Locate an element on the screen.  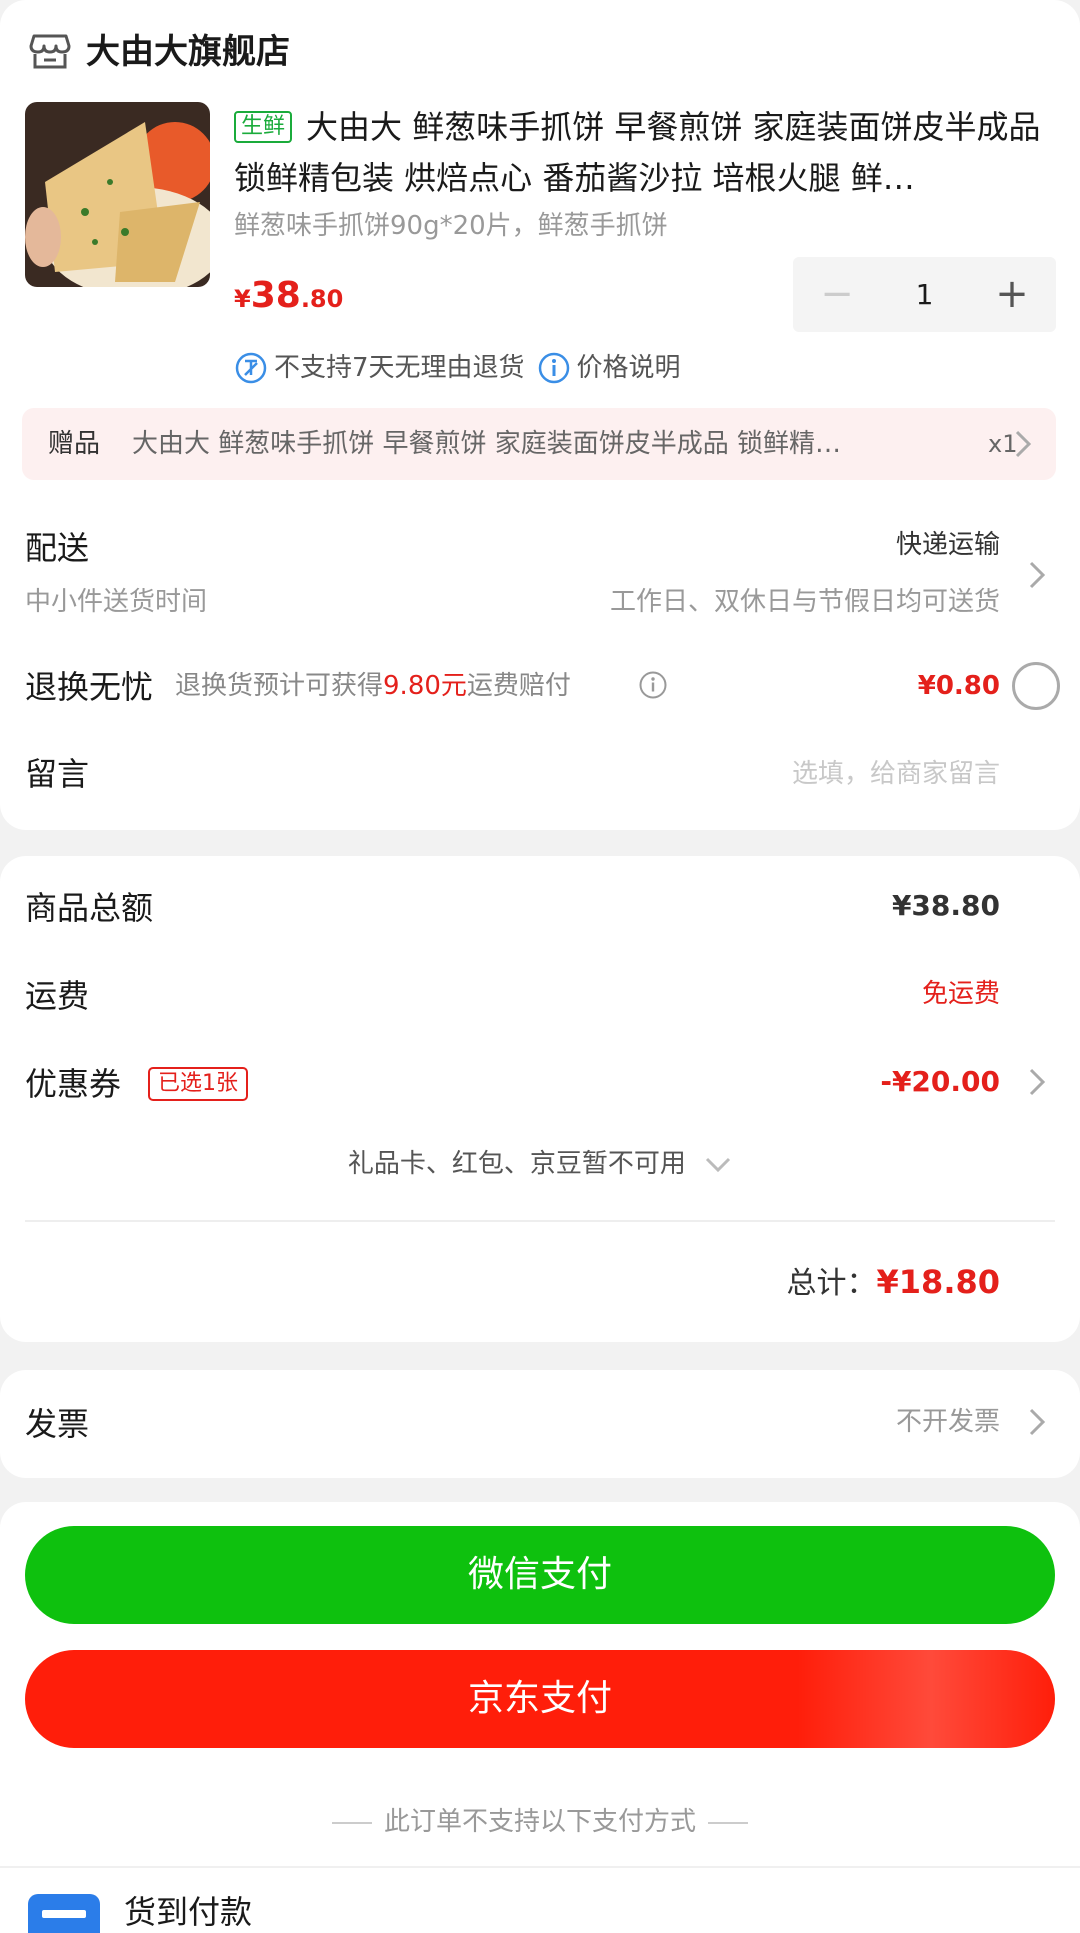
quantity-value: 1 is located at coordinates (924, 294).